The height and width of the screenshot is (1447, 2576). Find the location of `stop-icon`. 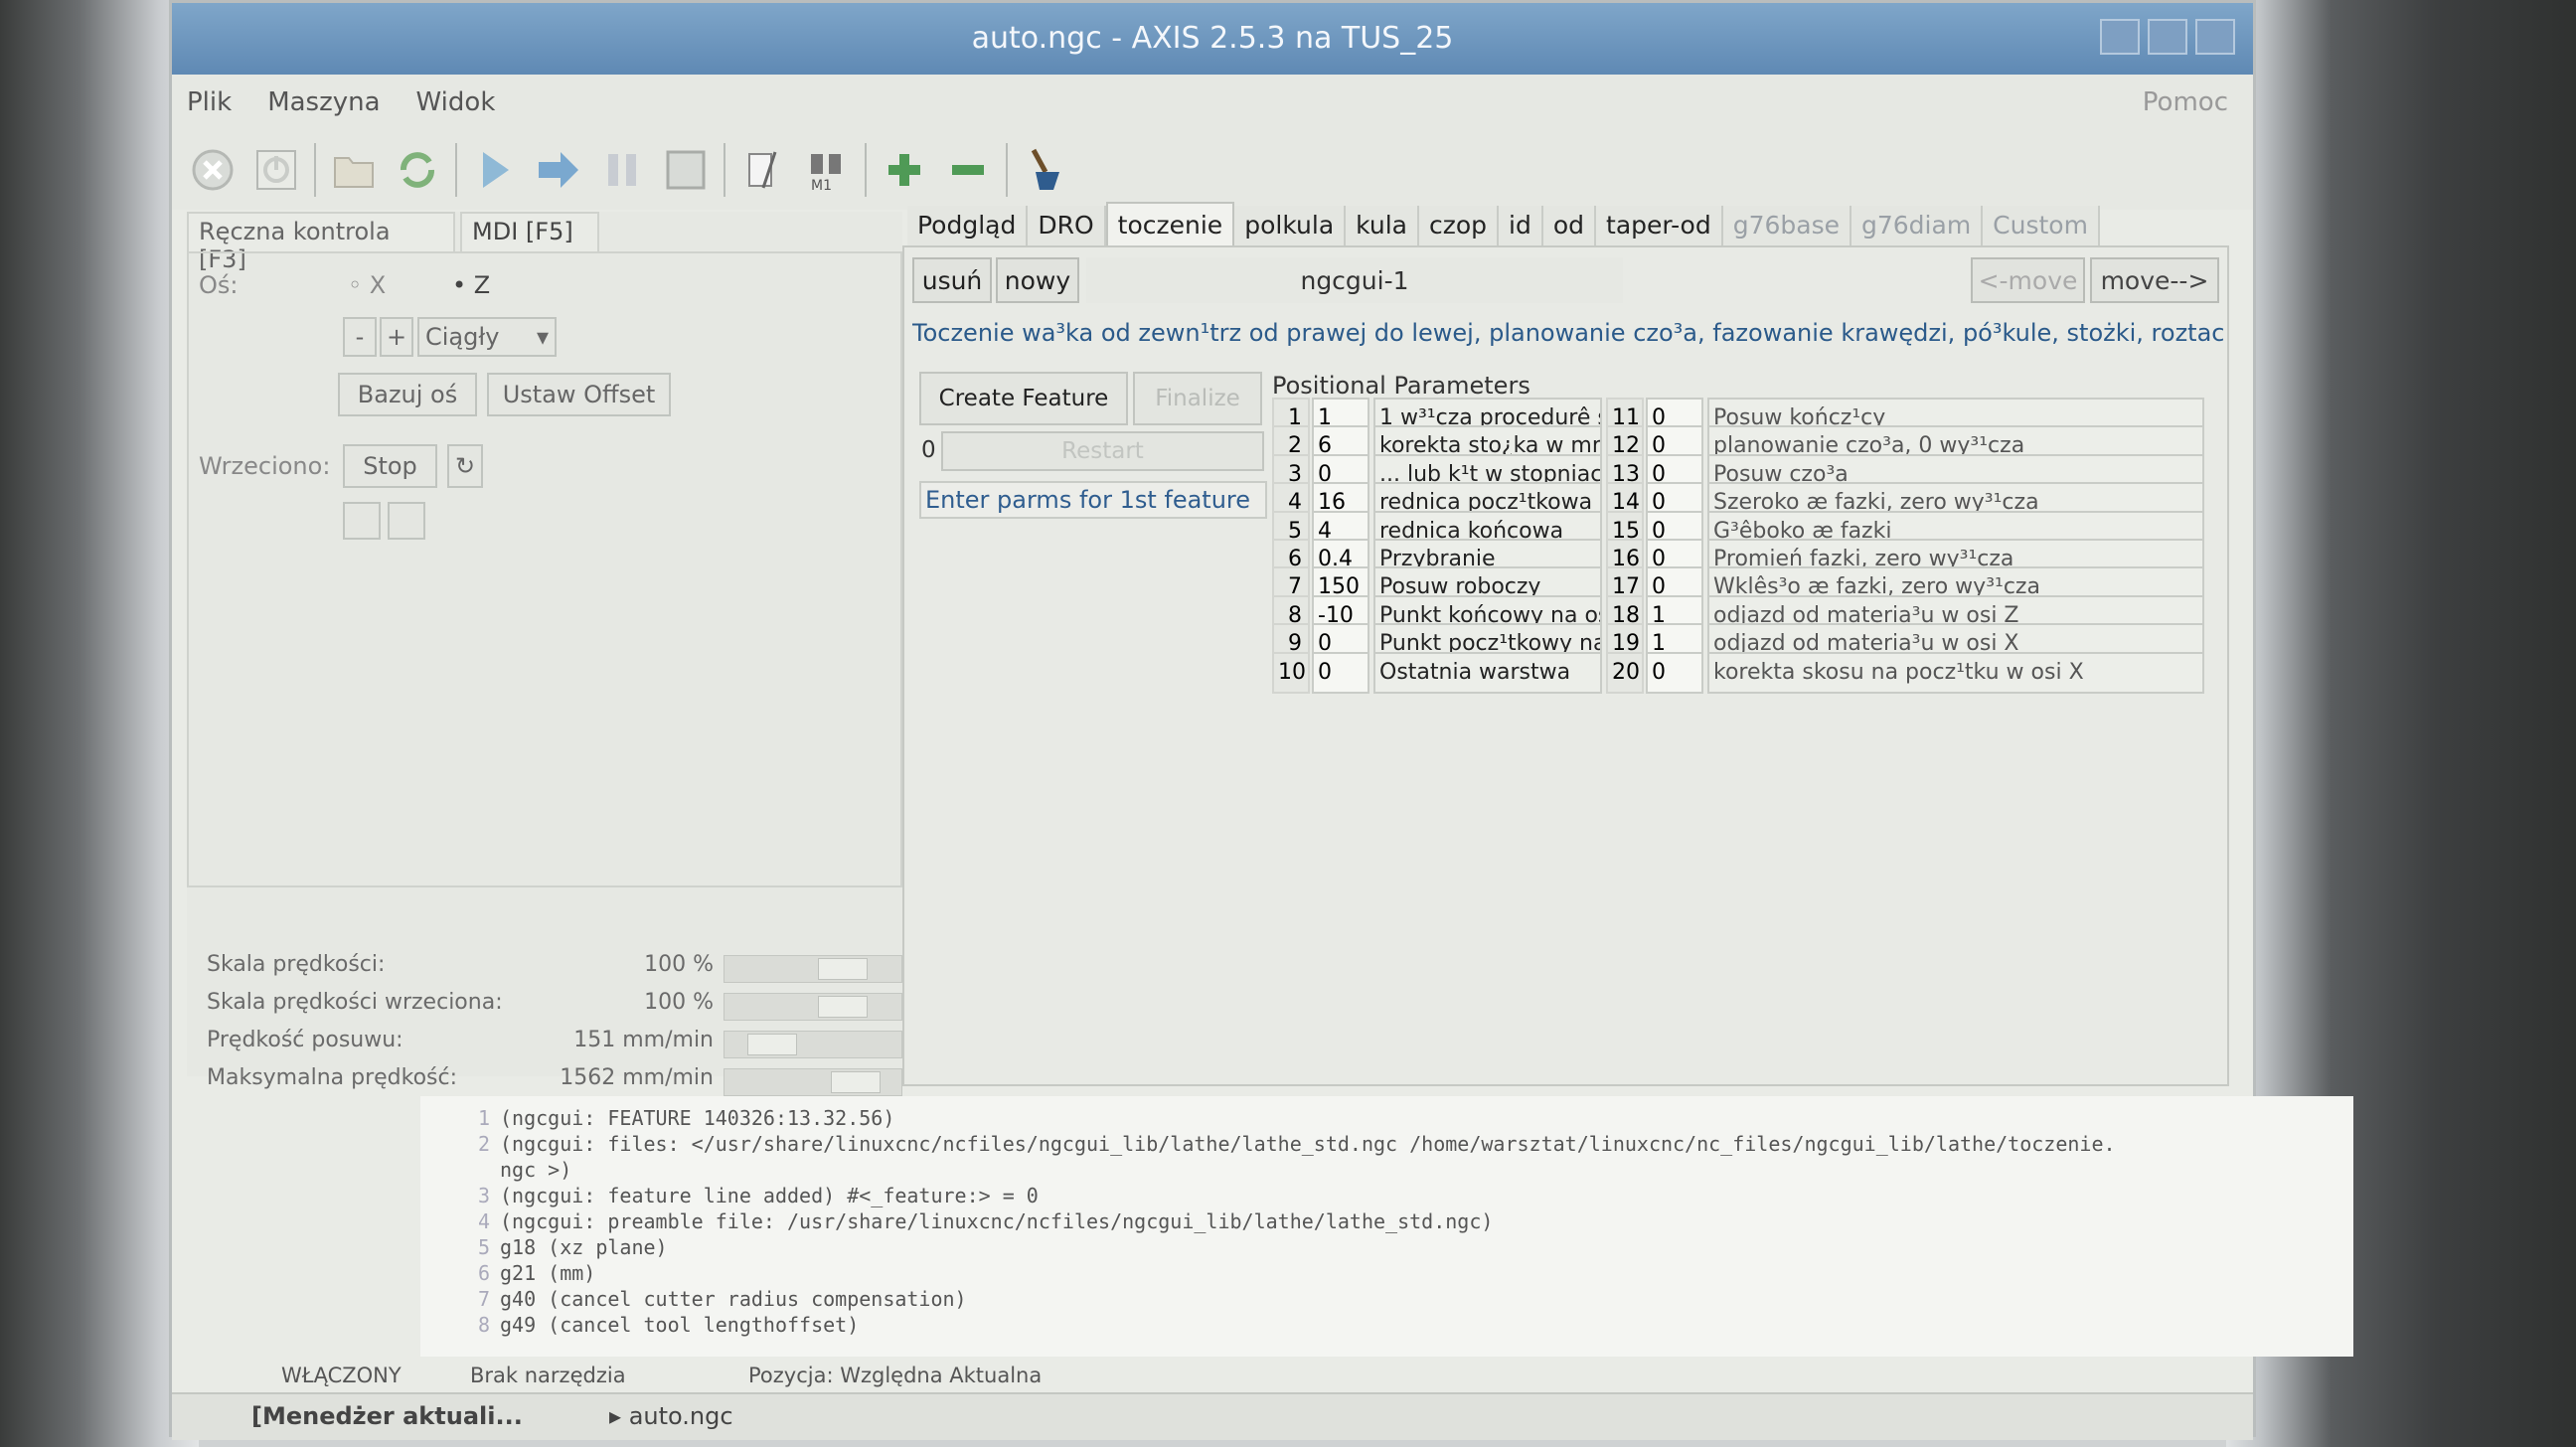

stop-icon is located at coordinates (686, 170).